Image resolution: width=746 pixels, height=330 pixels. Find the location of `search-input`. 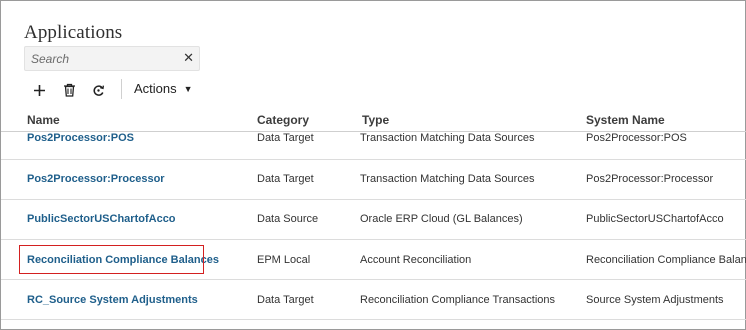

search-input is located at coordinates (100, 58).